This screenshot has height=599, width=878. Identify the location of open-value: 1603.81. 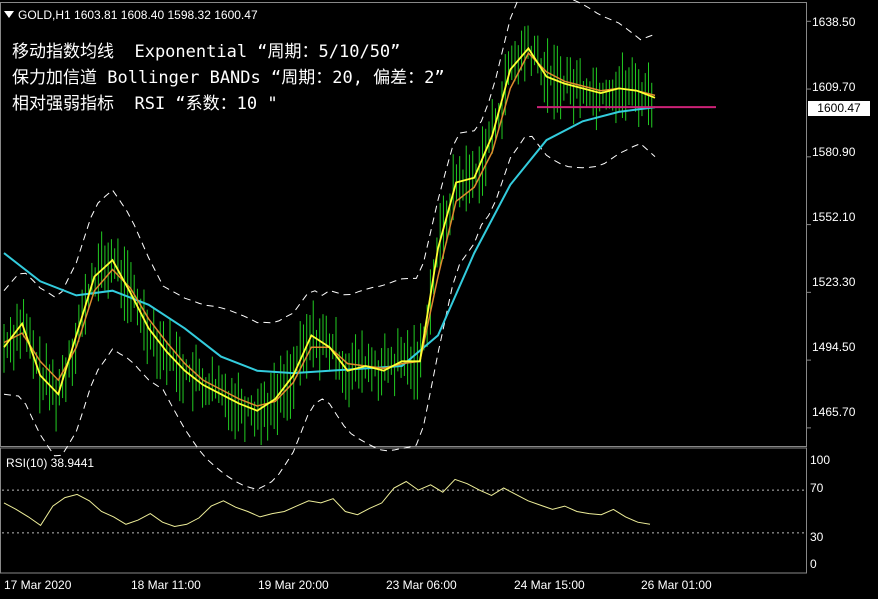
(96, 15).